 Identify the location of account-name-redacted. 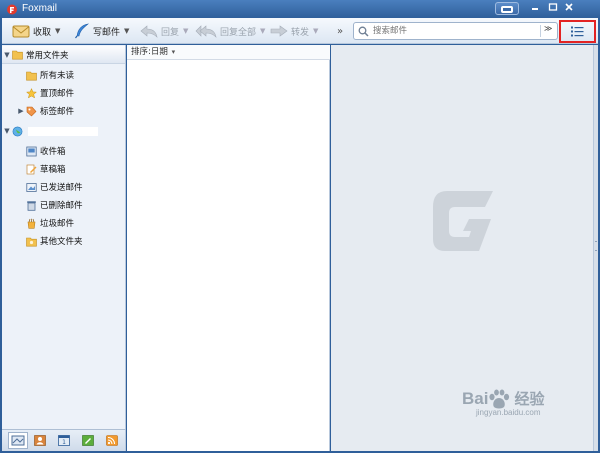
(63, 131).